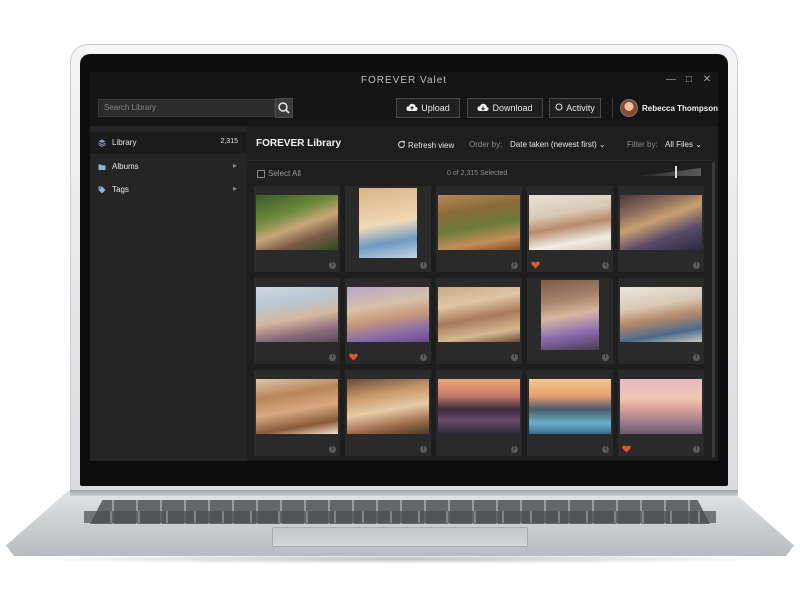 This screenshot has width=800, height=600. Describe the element at coordinates (558, 144) in the screenshot. I see `order-by-dropdown: Date taken (newest first) ⌄` at that location.